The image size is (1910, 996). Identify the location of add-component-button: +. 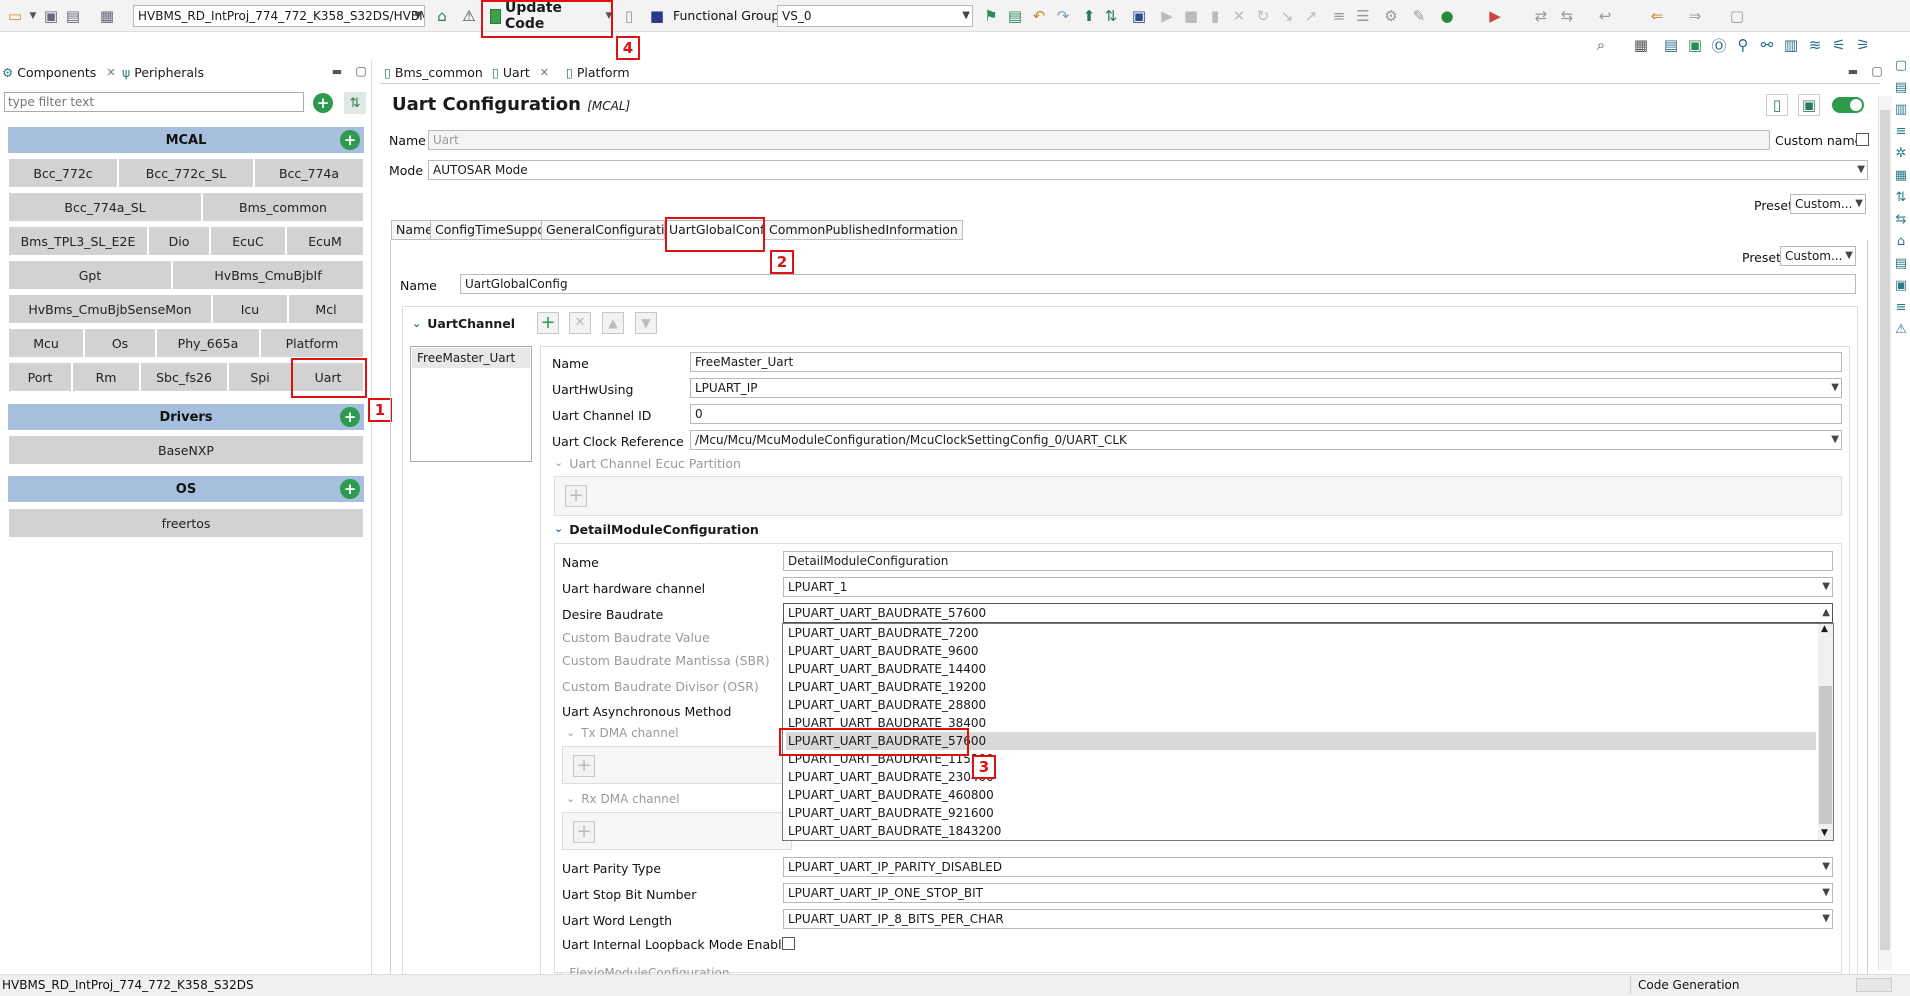
(323, 103).